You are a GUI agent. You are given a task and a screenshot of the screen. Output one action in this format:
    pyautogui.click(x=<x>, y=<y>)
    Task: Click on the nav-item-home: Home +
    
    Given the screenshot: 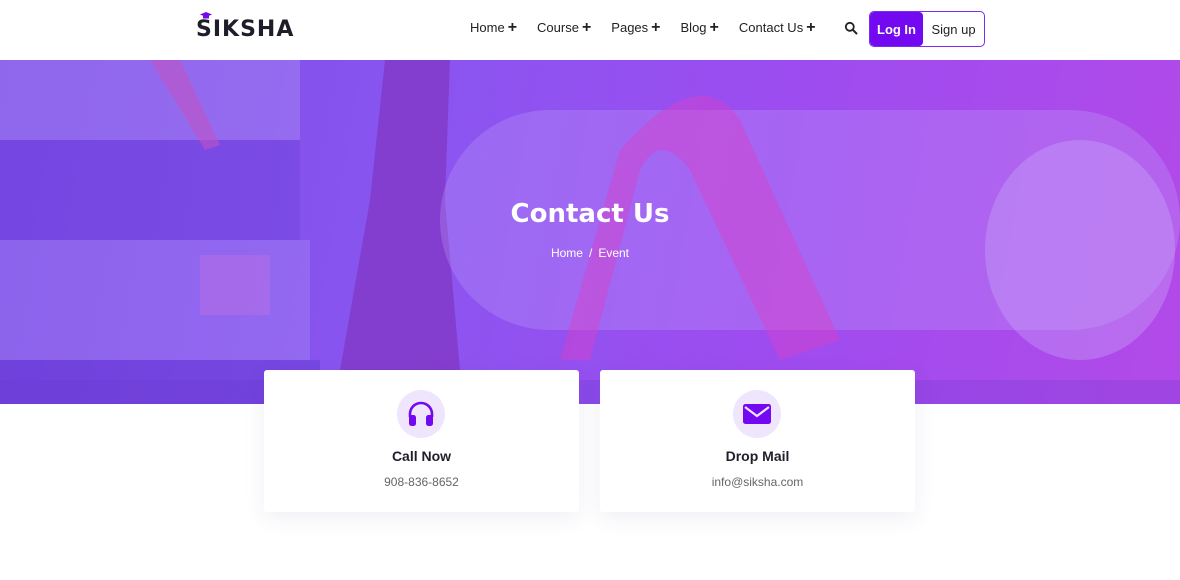 What is the action you would take?
    pyautogui.click(x=494, y=27)
    